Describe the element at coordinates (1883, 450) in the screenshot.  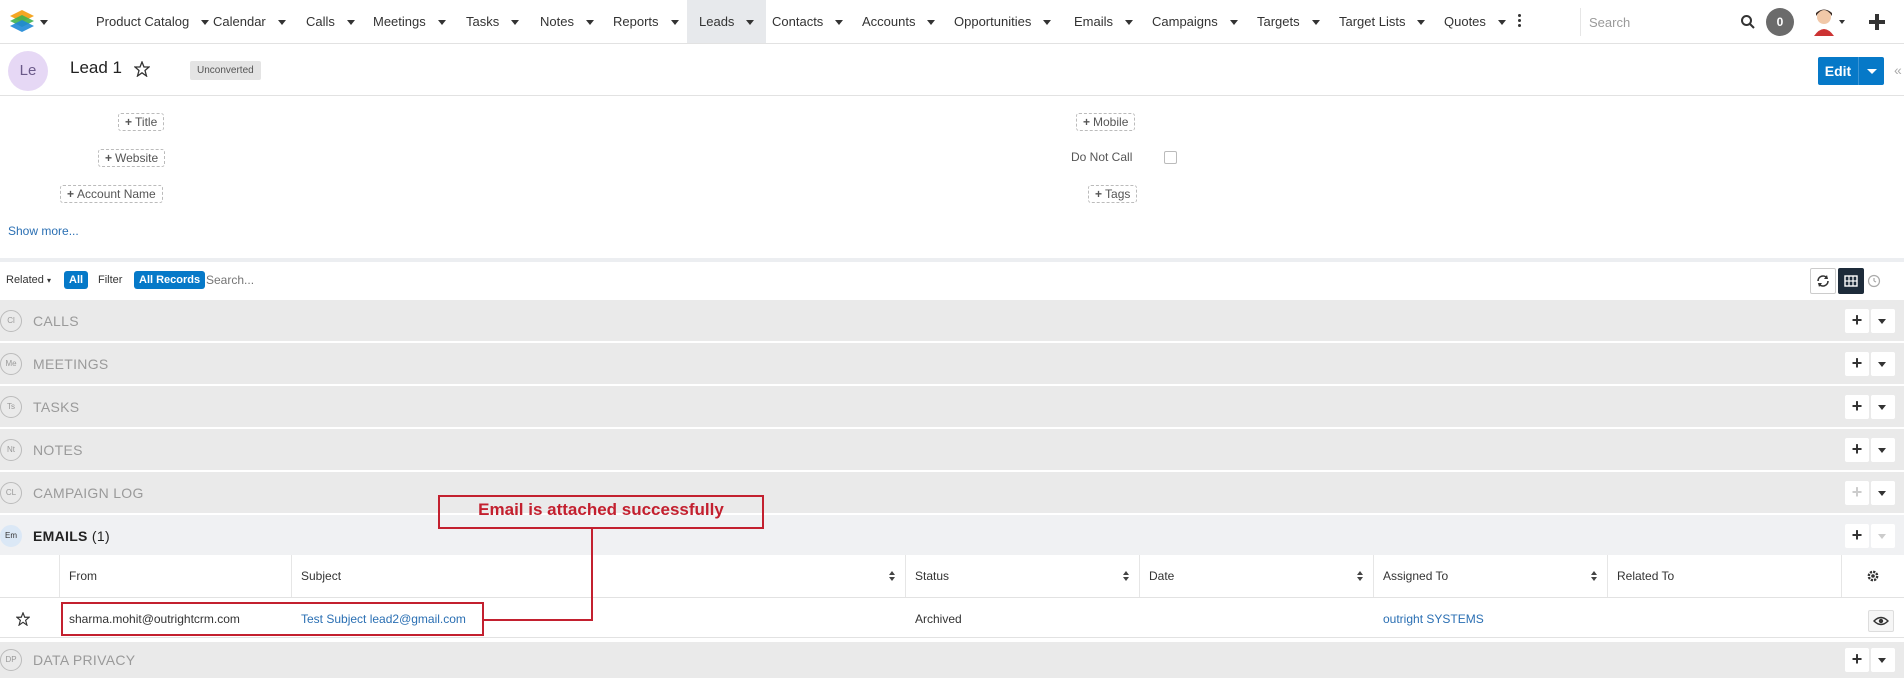
I see `notes-actions-dropdown` at that location.